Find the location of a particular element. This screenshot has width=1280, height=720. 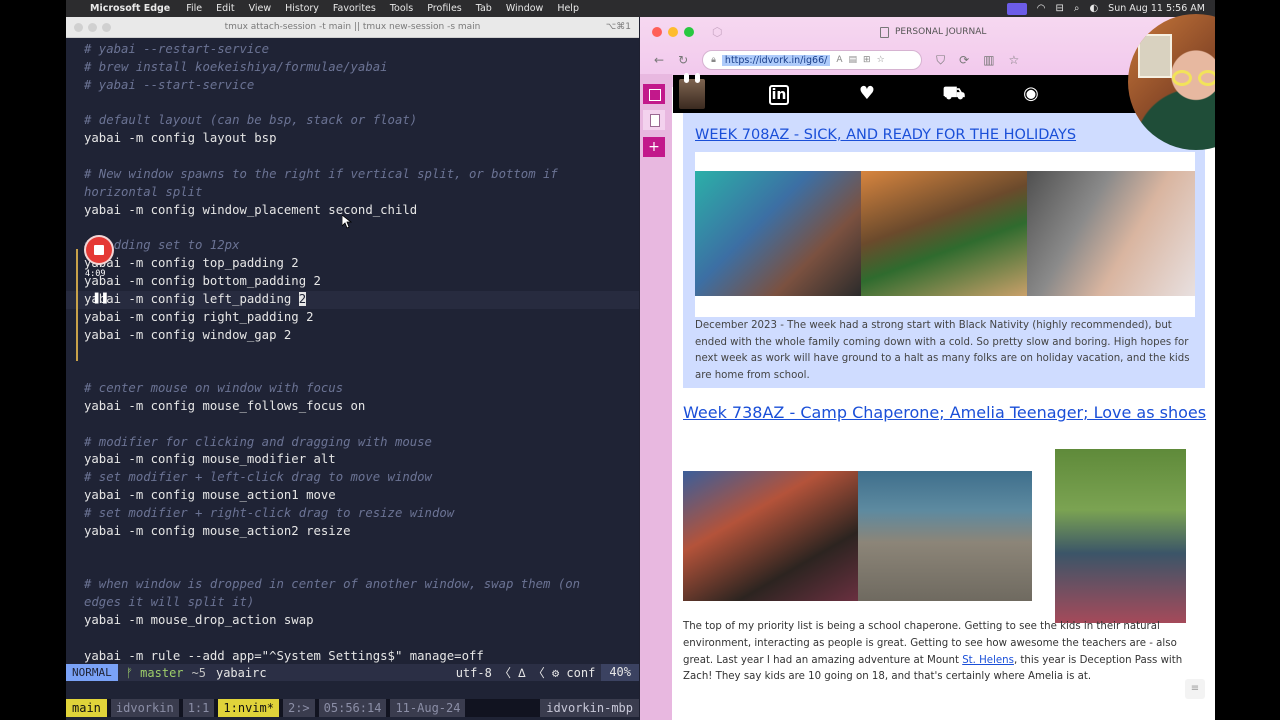

menu-profiles: Profiles is located at coordinates (444, 8).